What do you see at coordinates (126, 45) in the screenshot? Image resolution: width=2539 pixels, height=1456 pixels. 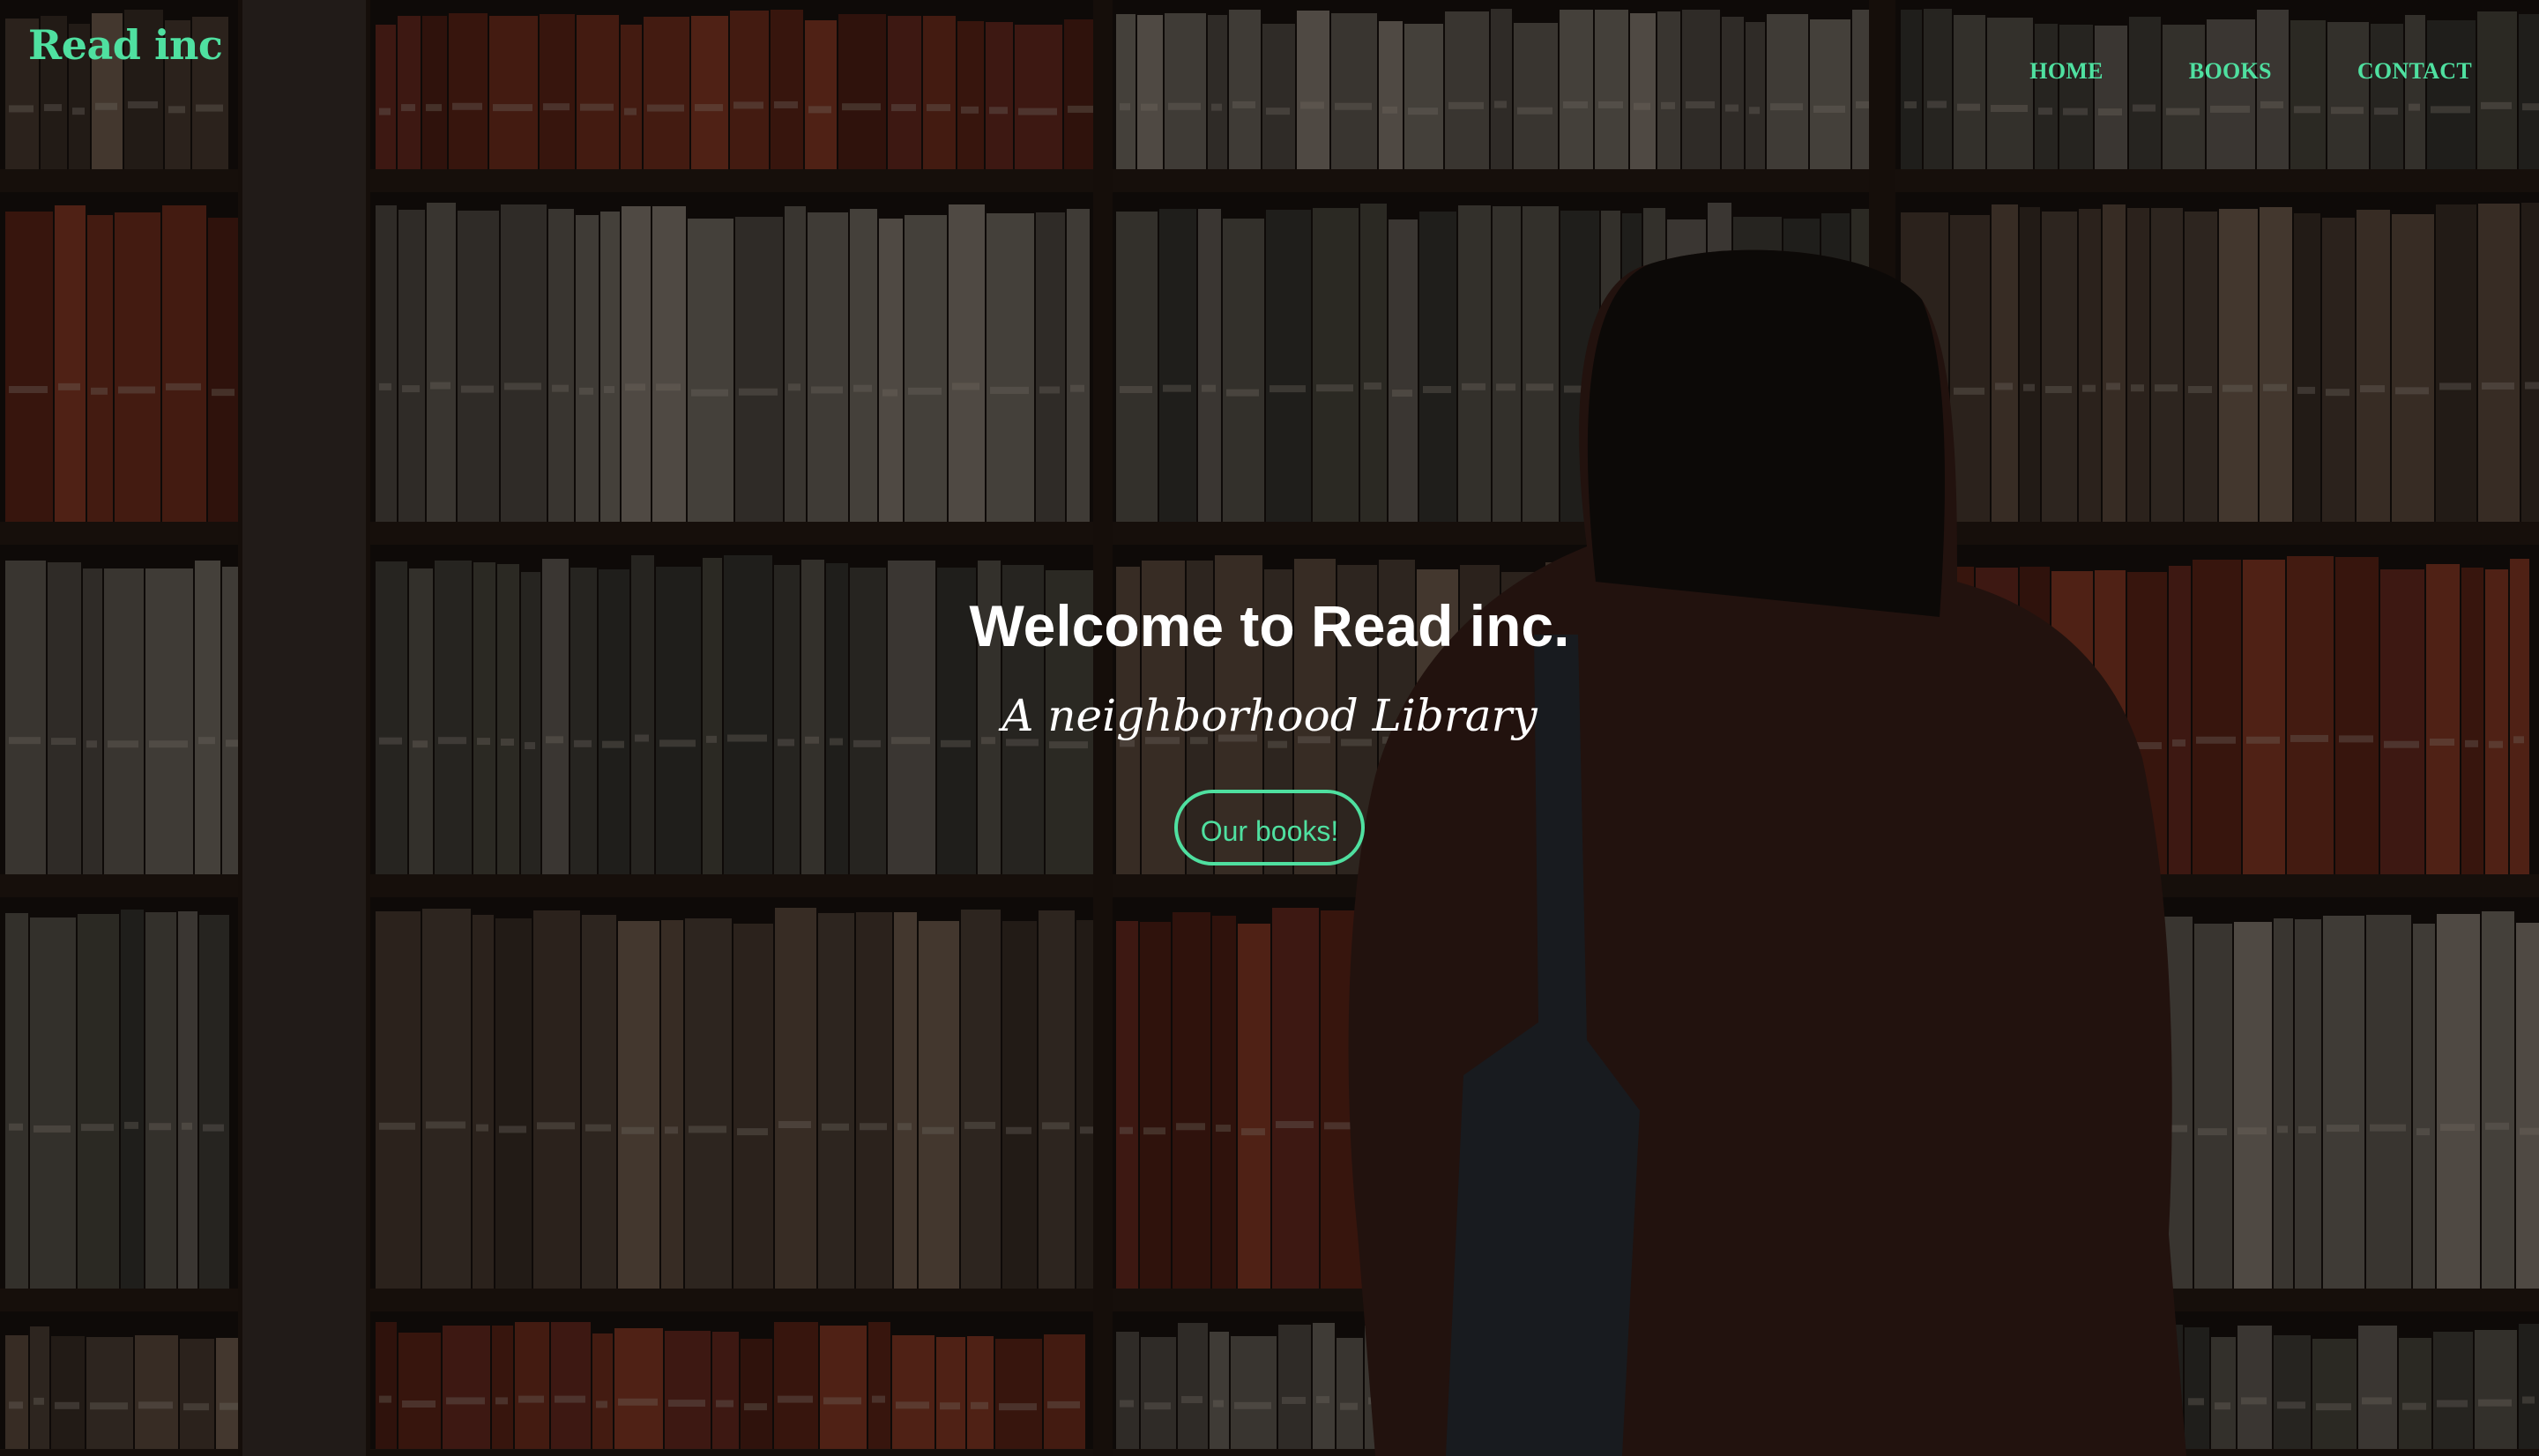 I see `brand-logo-link: Read inc` at bounding box center [126, 45].